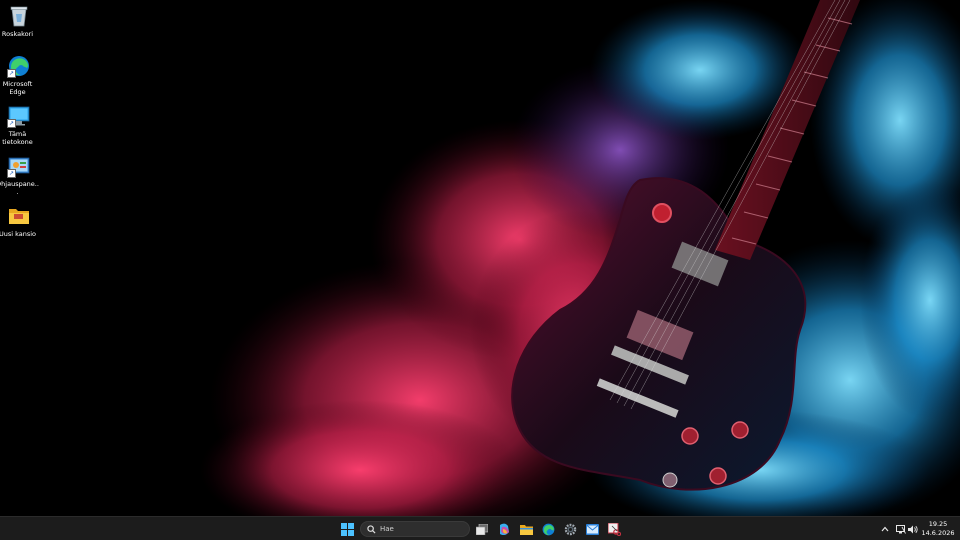  I want to click on recycle-bin-icon, so click(19, 16).